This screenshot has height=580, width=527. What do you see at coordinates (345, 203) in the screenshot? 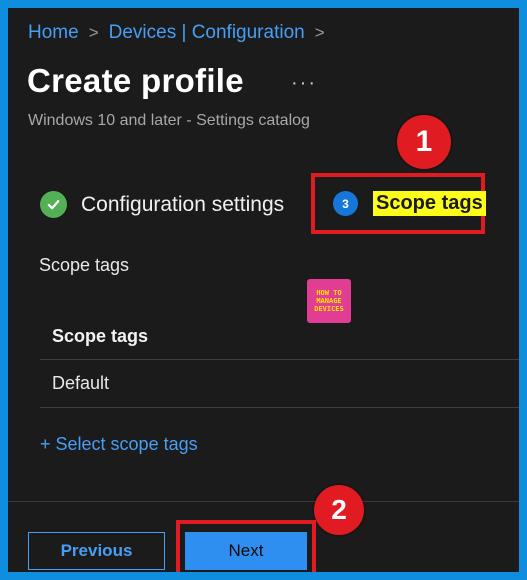
I see `step-number-badge: 3` at bounding box center [345, 203].